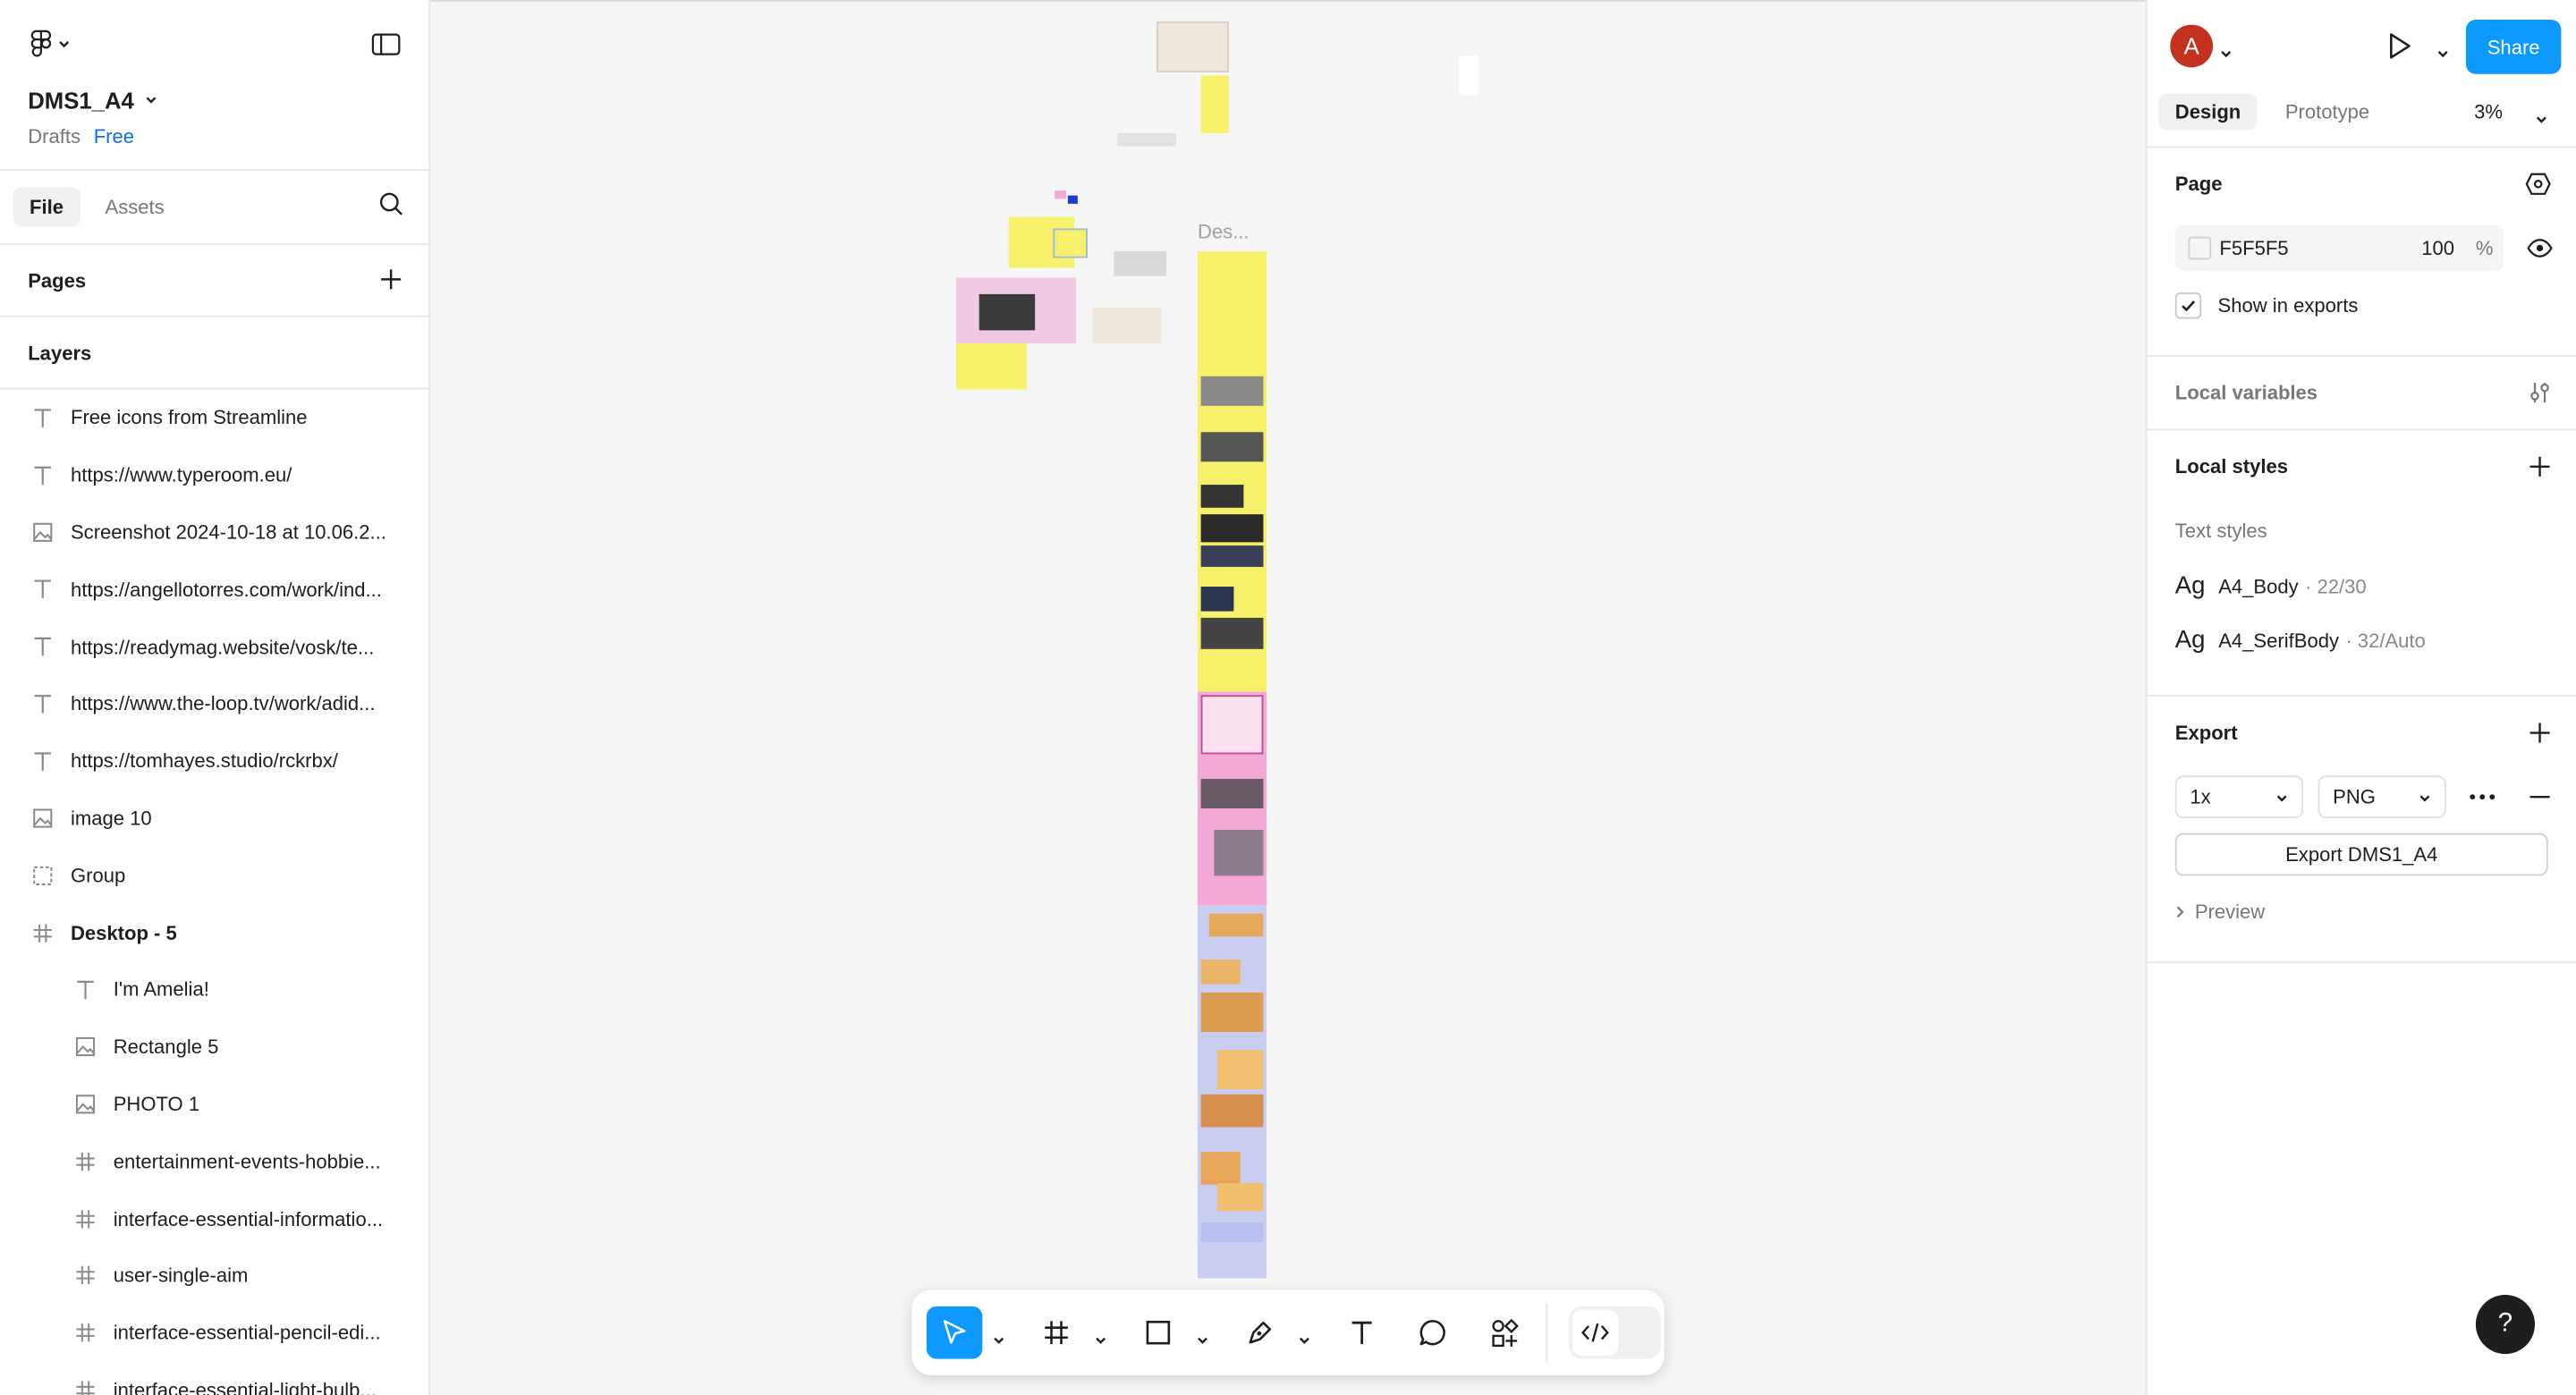  I want to click on layer-row: Desktop - 5, so click(214, 932).